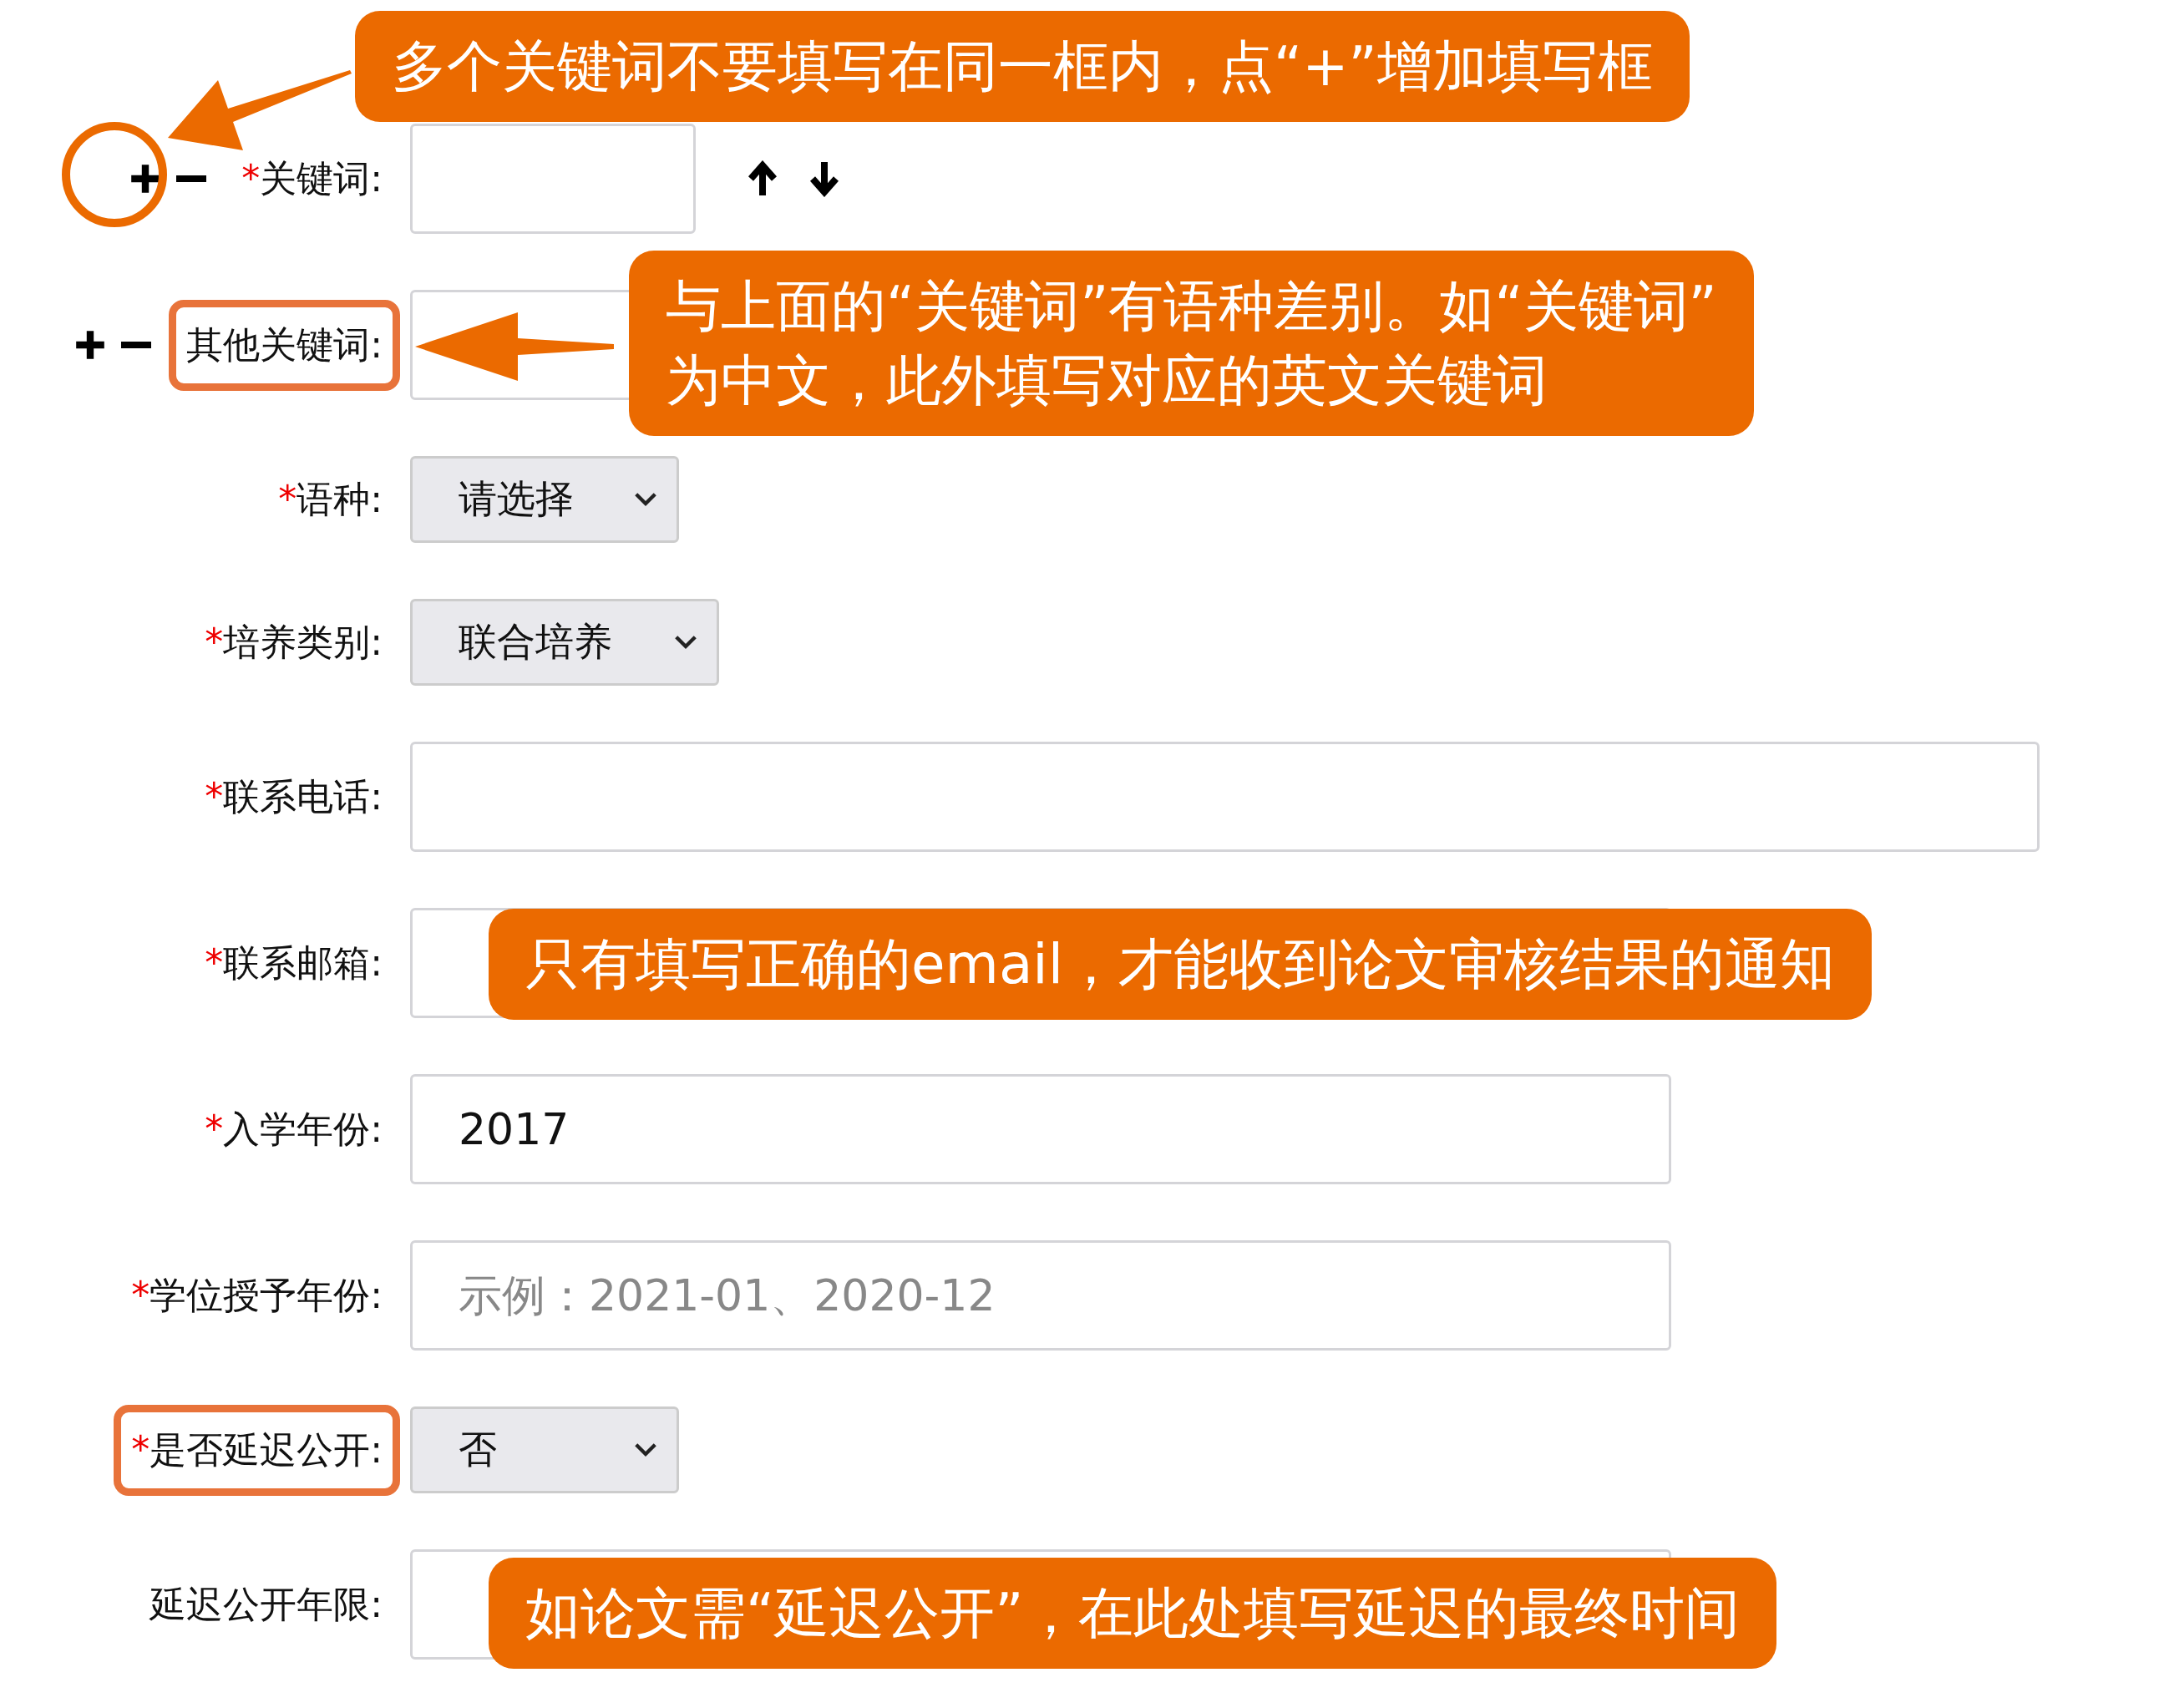 This screenshot has height=1708, width=2159. I want to click on dropdown: 联合培养, so click(564, 642).